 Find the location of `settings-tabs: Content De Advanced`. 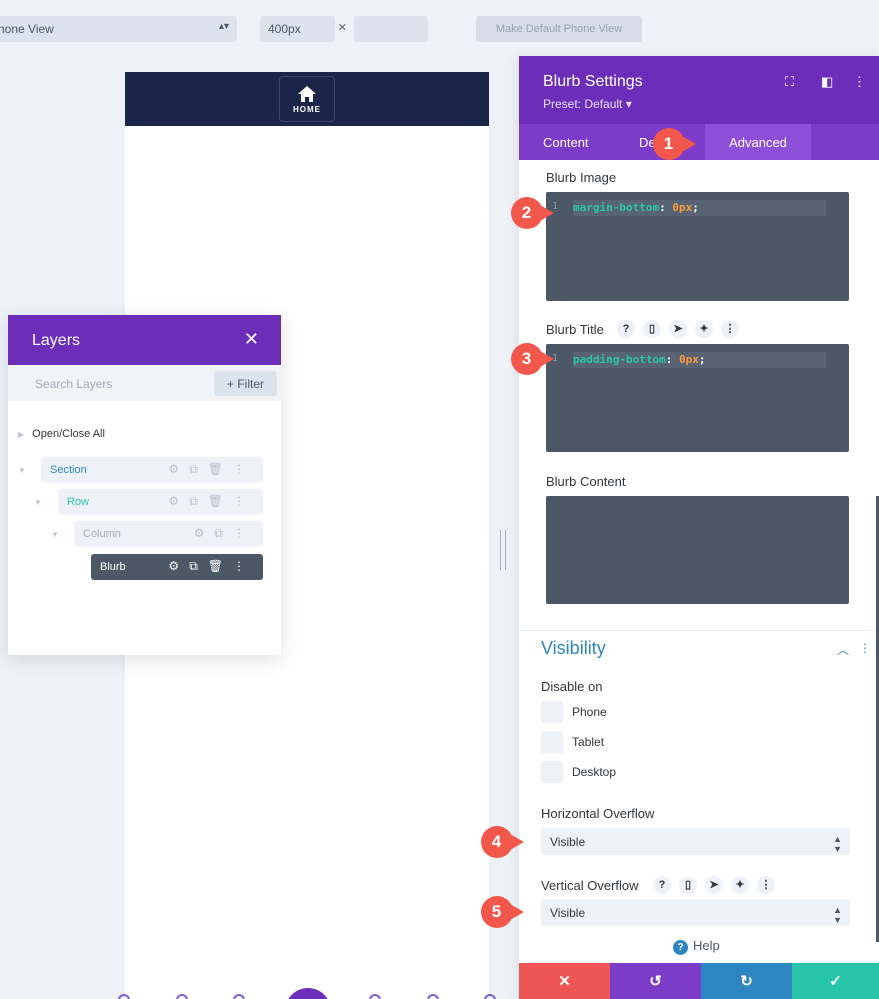

settings-tabs: Content De Advanced is located at coordinates (699, 142).